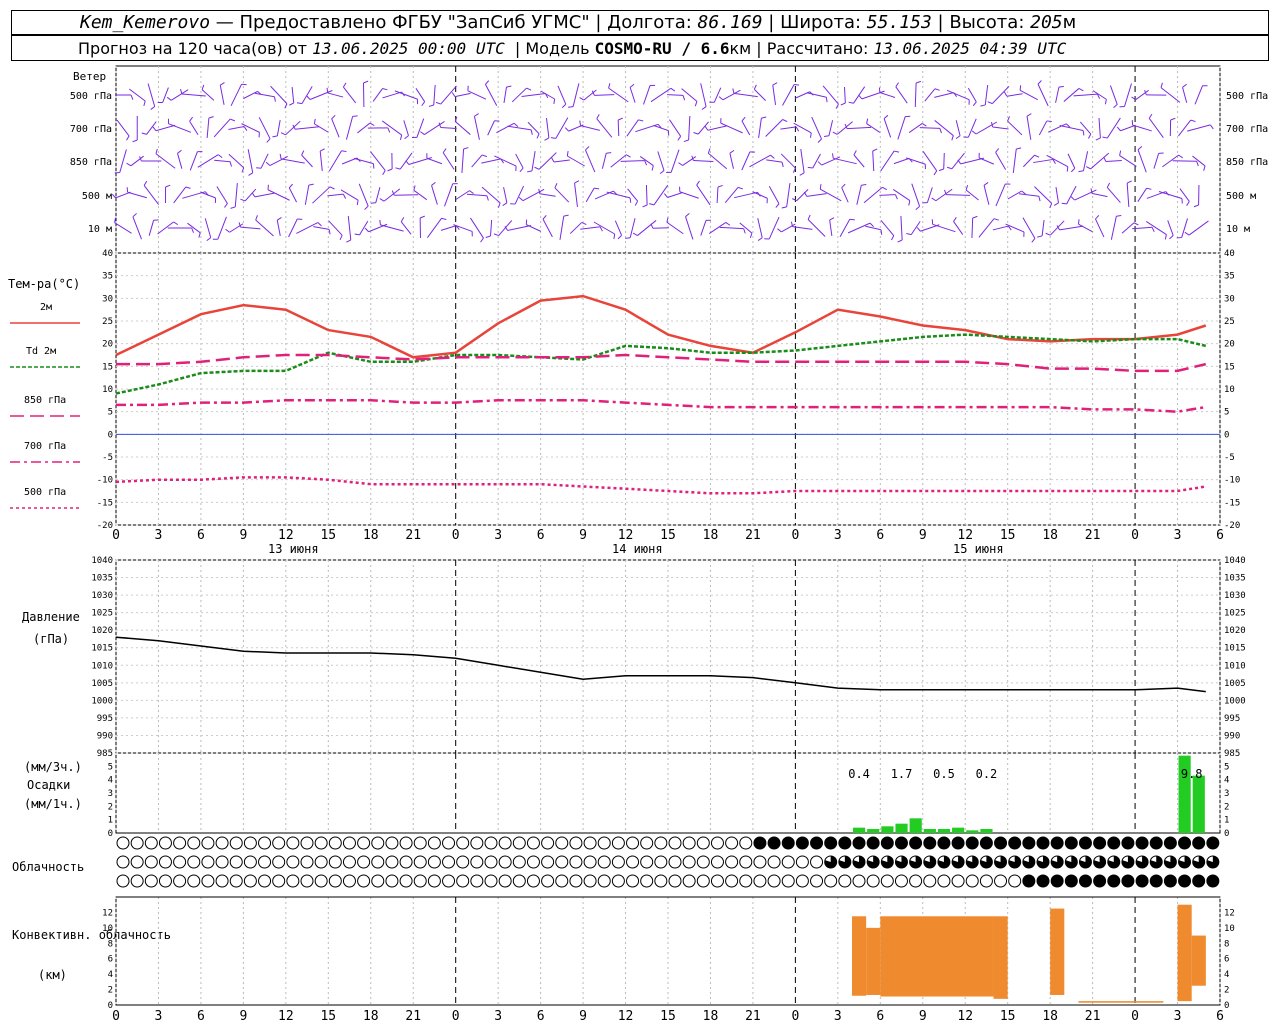  What do you see at coordinates (795, 1016) in the screenshot?
I see `hour-tick-label: 0` at bounding box center [795, 1016].